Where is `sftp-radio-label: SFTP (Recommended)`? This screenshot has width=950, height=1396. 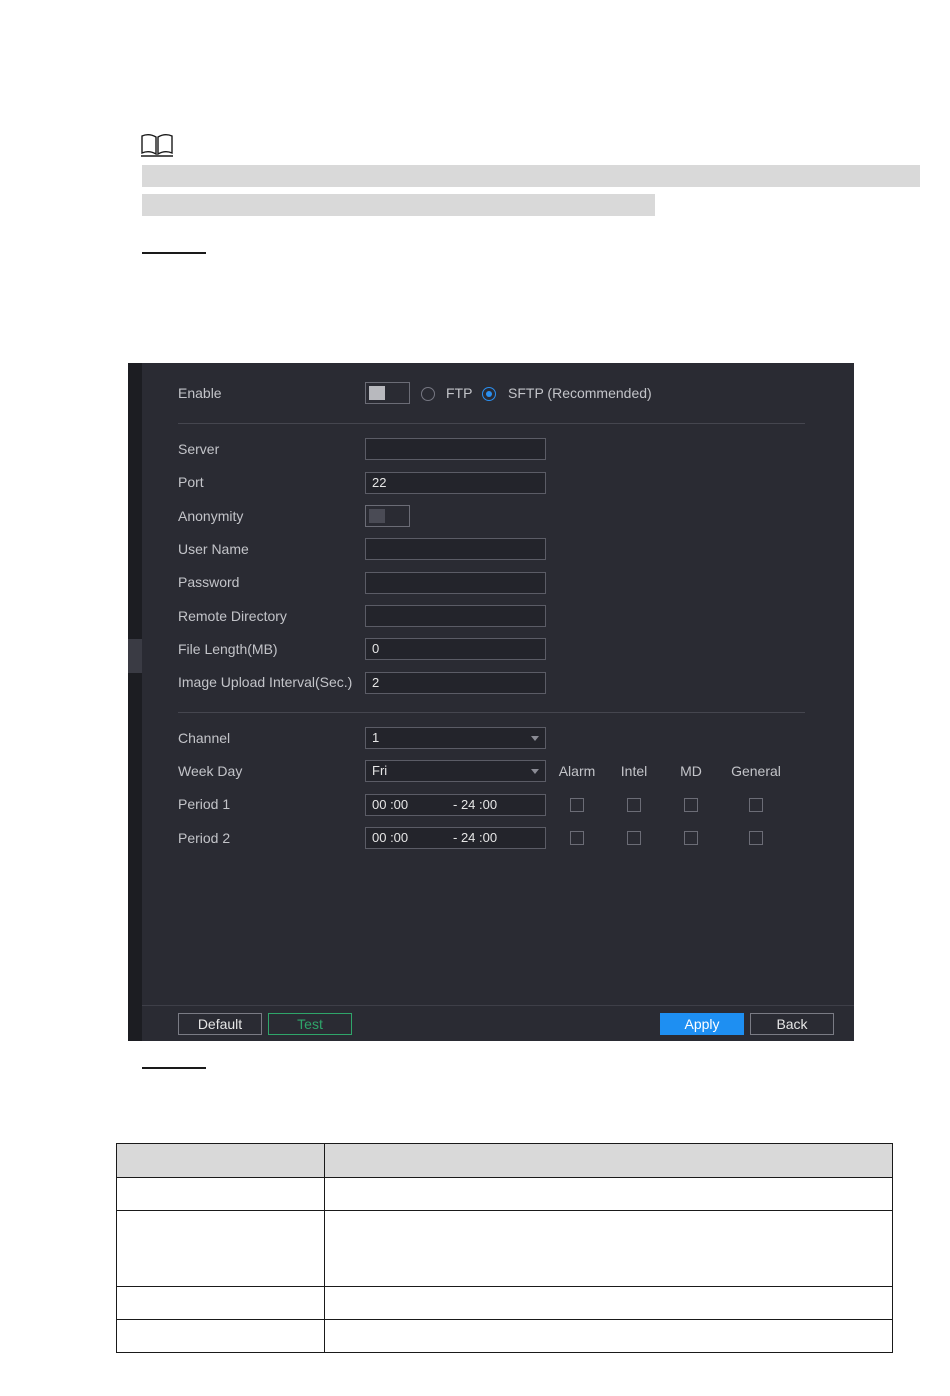 sftp-radio-label: SFTP (Recommended) is located at coordinates (580, 393).